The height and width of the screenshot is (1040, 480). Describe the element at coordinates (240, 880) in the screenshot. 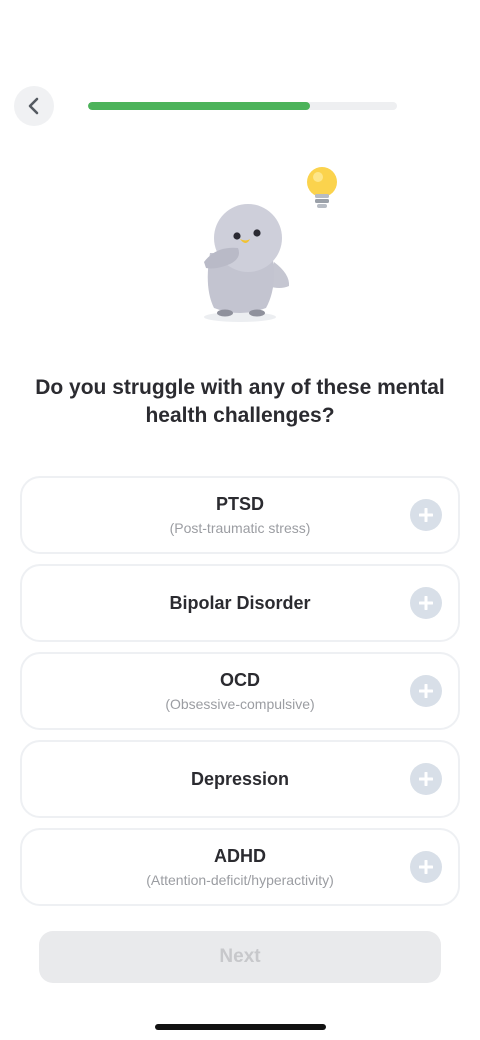

I see `option-subtitle: (Attention-deficit/hyperactivity)` at that location.